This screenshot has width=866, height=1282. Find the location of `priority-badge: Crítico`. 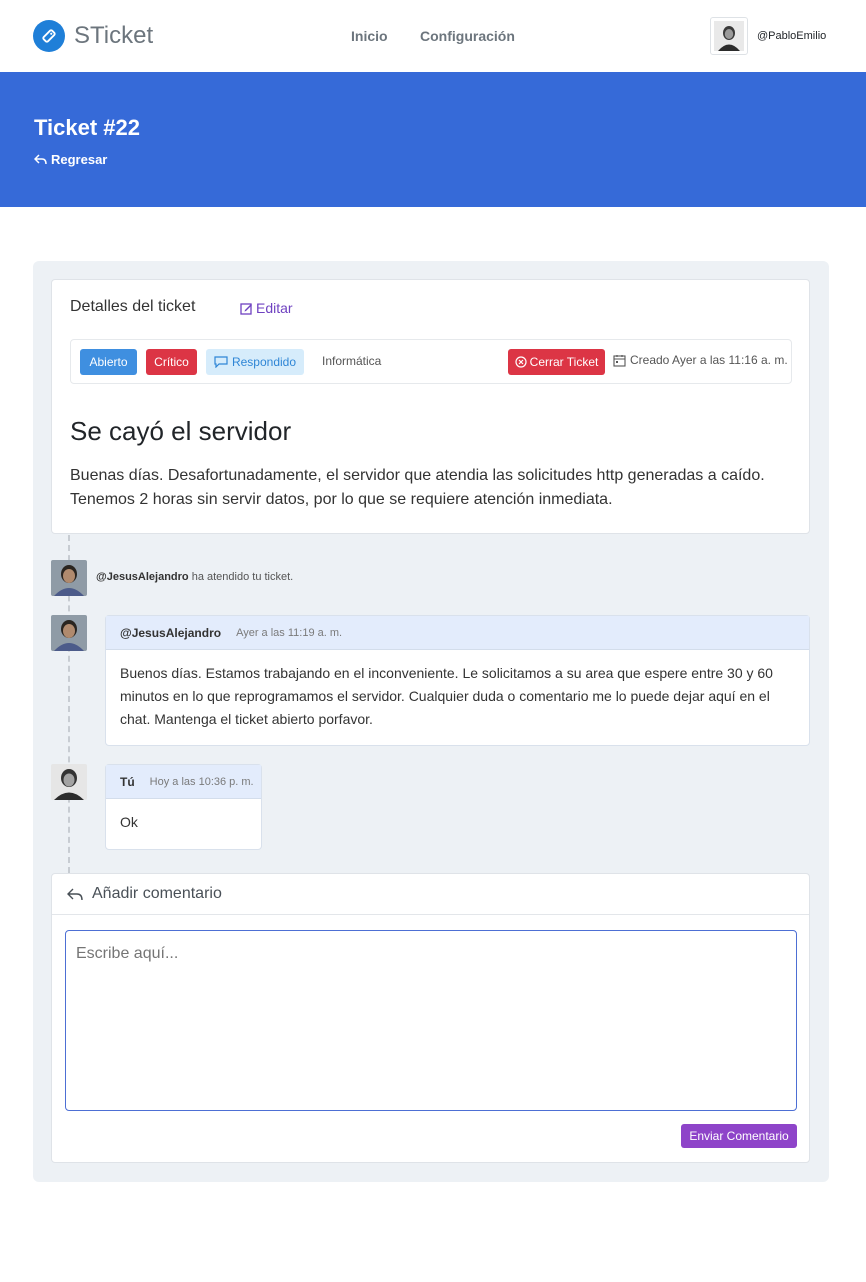

priority-badge: Crítico is located at coordinates (171, 362).